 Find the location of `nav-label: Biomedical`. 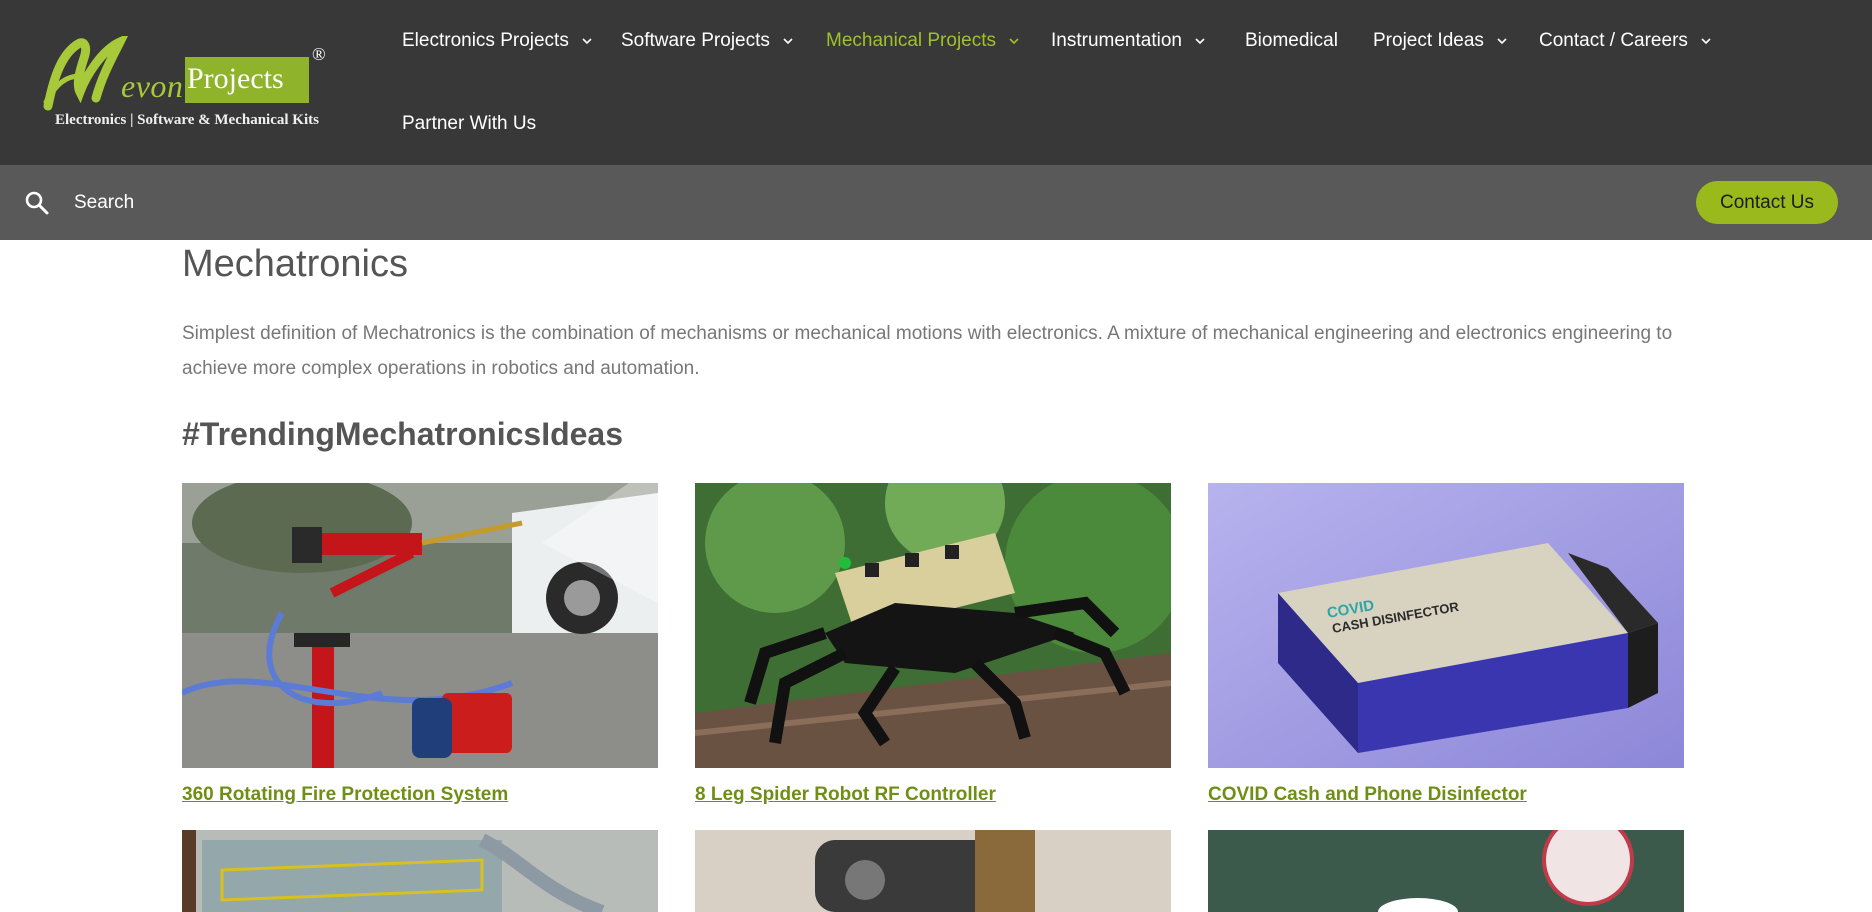

nav-label: Biomedical is located at coordinates (1291, 40).